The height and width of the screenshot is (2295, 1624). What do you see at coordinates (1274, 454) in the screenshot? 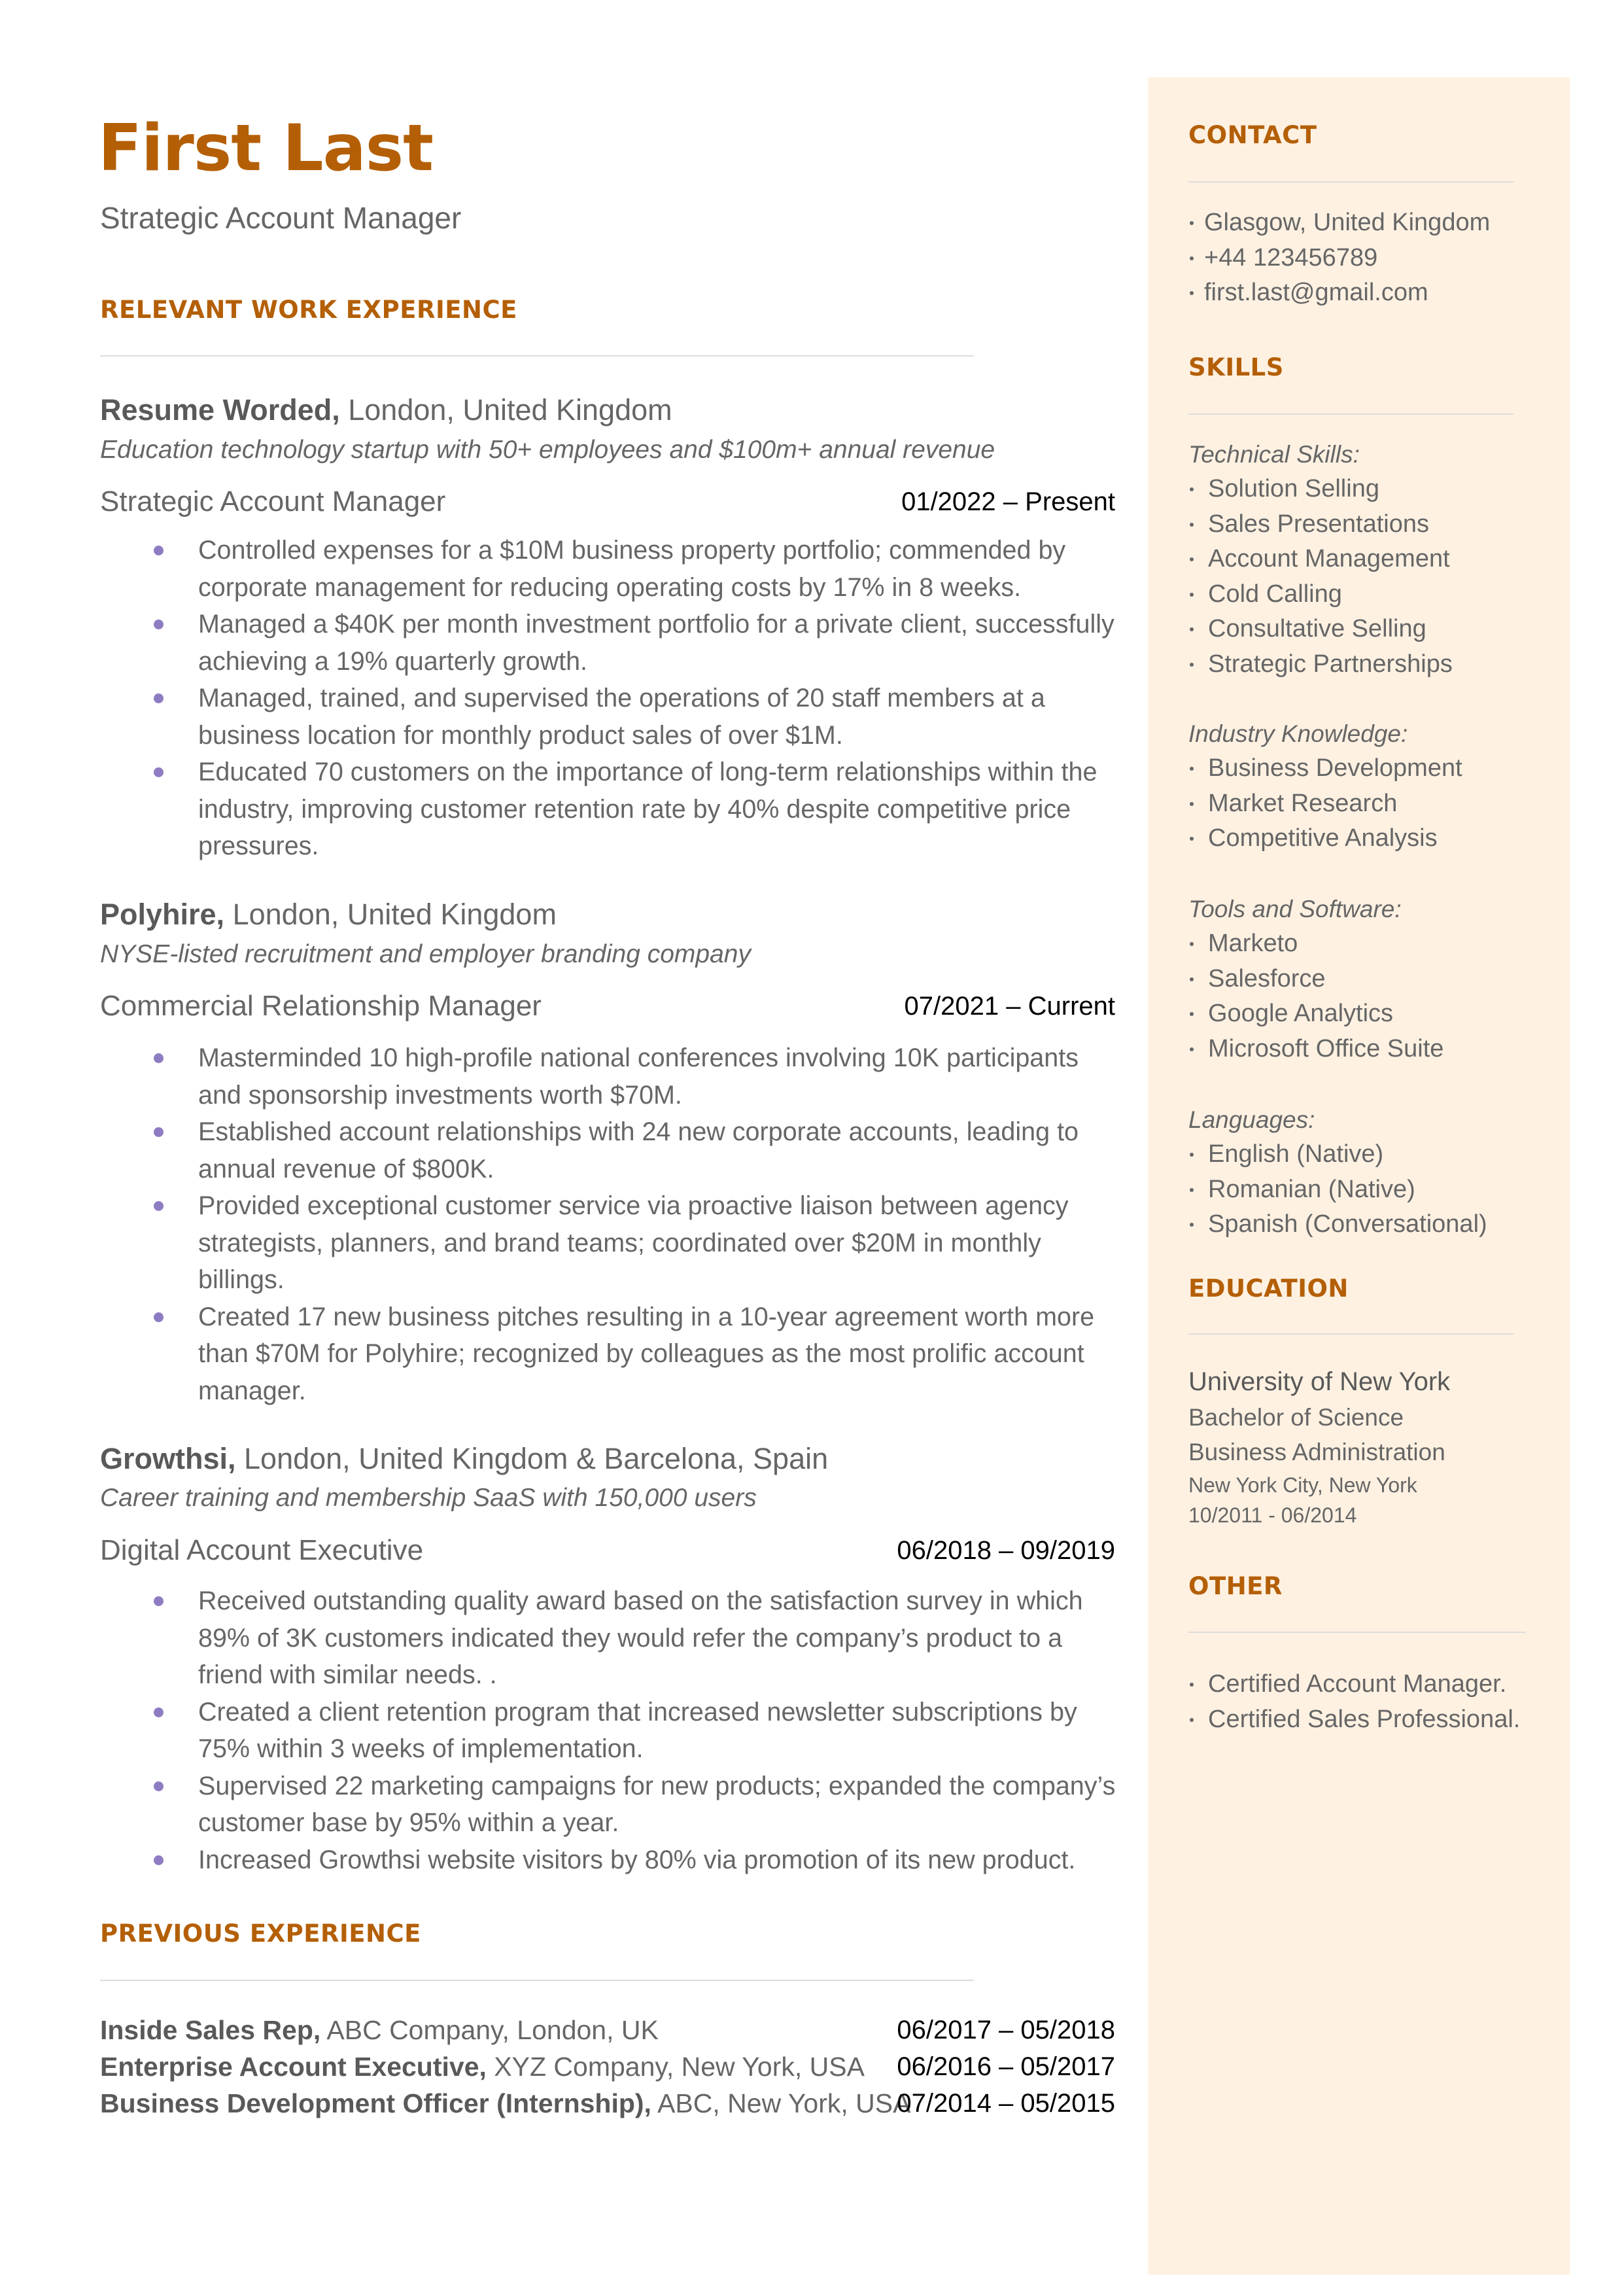
I see `skill-category-label: Technical Skills:` at bounding box center [1274, 454].